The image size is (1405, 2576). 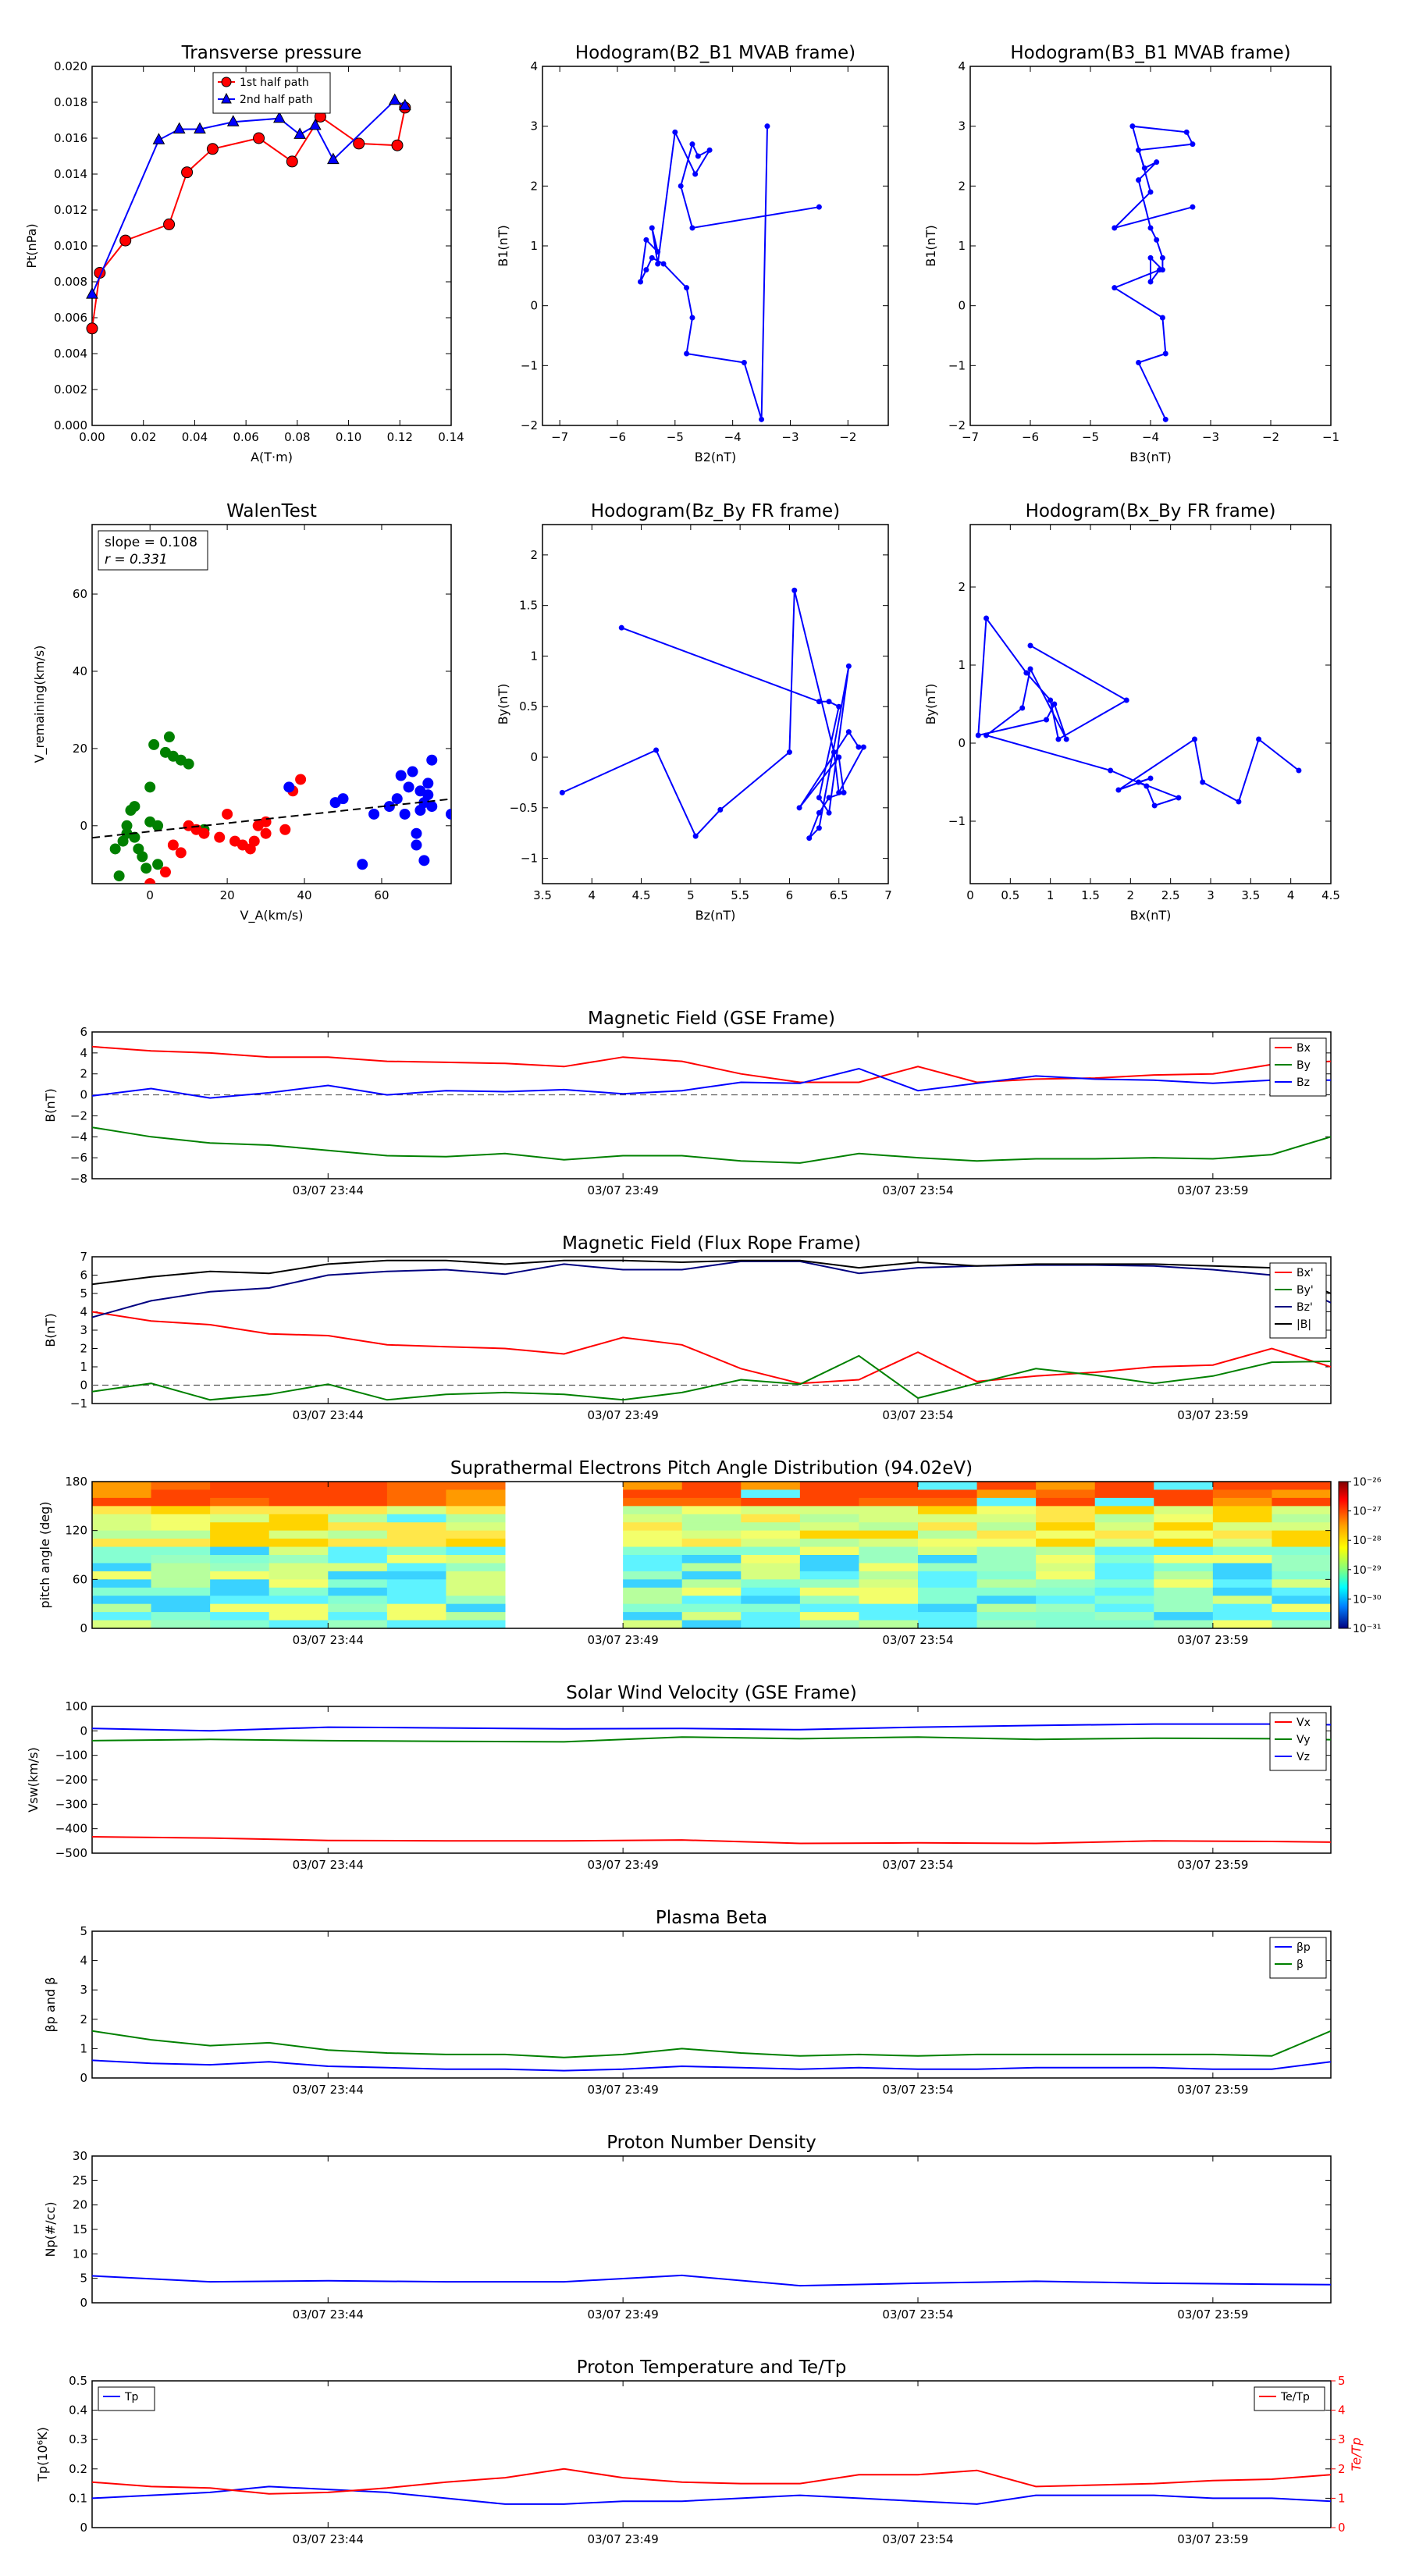 I want to click on y-tick-label: 1, so click(x=84, y=1367).